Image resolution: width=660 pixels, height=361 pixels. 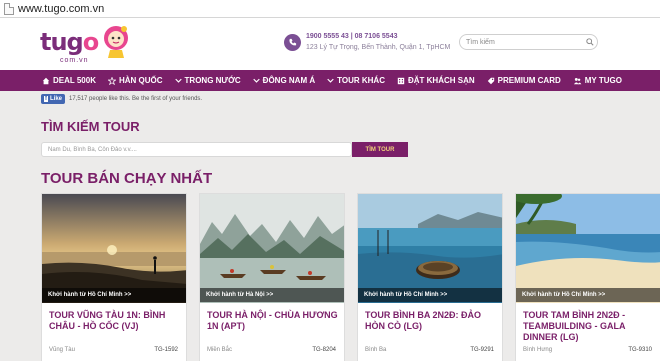 I want to click on tour-region: Miền Bắc, so click(x=220, y=350).